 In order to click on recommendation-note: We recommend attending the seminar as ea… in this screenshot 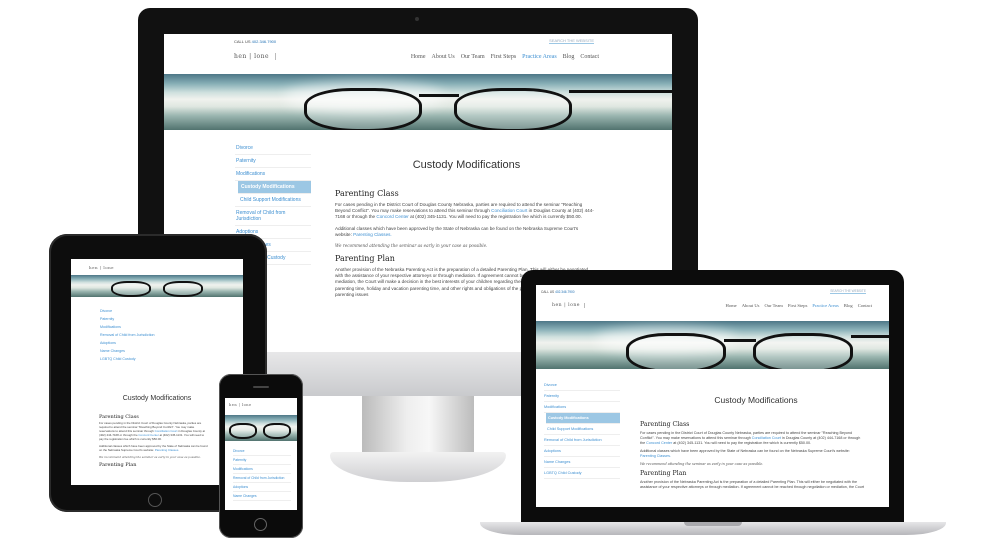, I will do `click(702, 463)`.